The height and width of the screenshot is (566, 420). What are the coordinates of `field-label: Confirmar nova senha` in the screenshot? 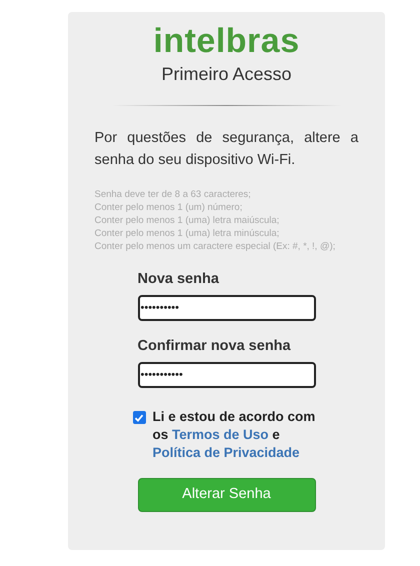 It's located at (215, 346).